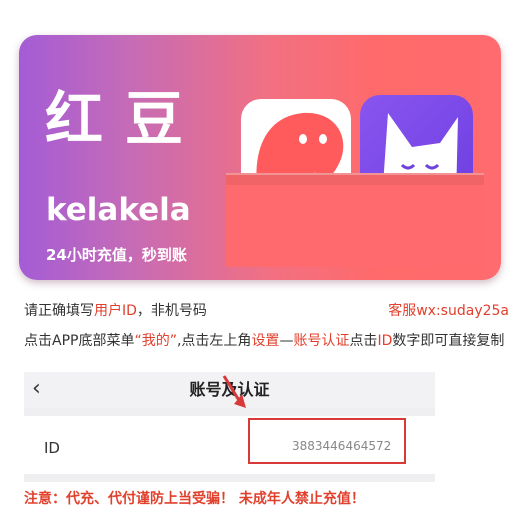  Describe the element at coordinates (214, 341) in the screenshot. I see `instruction-text: ,点击左上角` at that location.